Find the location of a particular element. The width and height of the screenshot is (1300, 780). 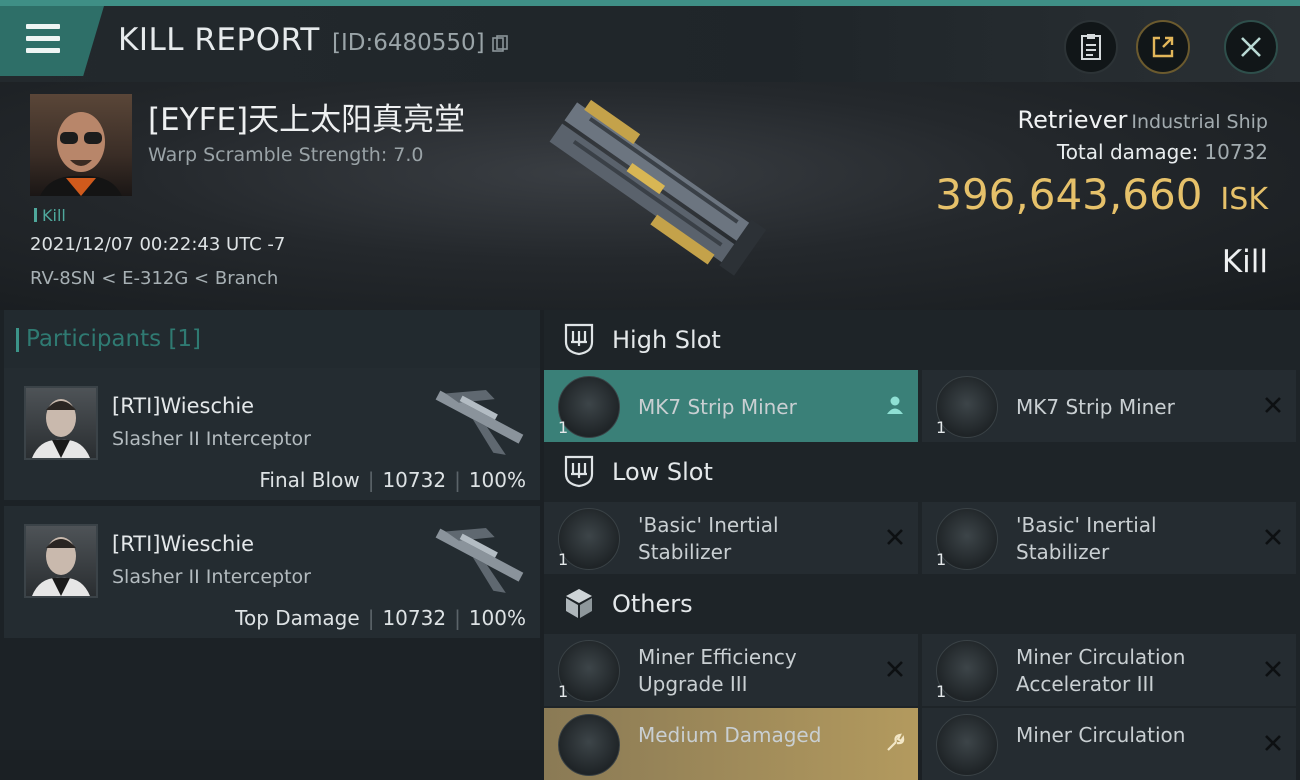

module-slot: Medium Damaged is located at coordinates (731, 744).